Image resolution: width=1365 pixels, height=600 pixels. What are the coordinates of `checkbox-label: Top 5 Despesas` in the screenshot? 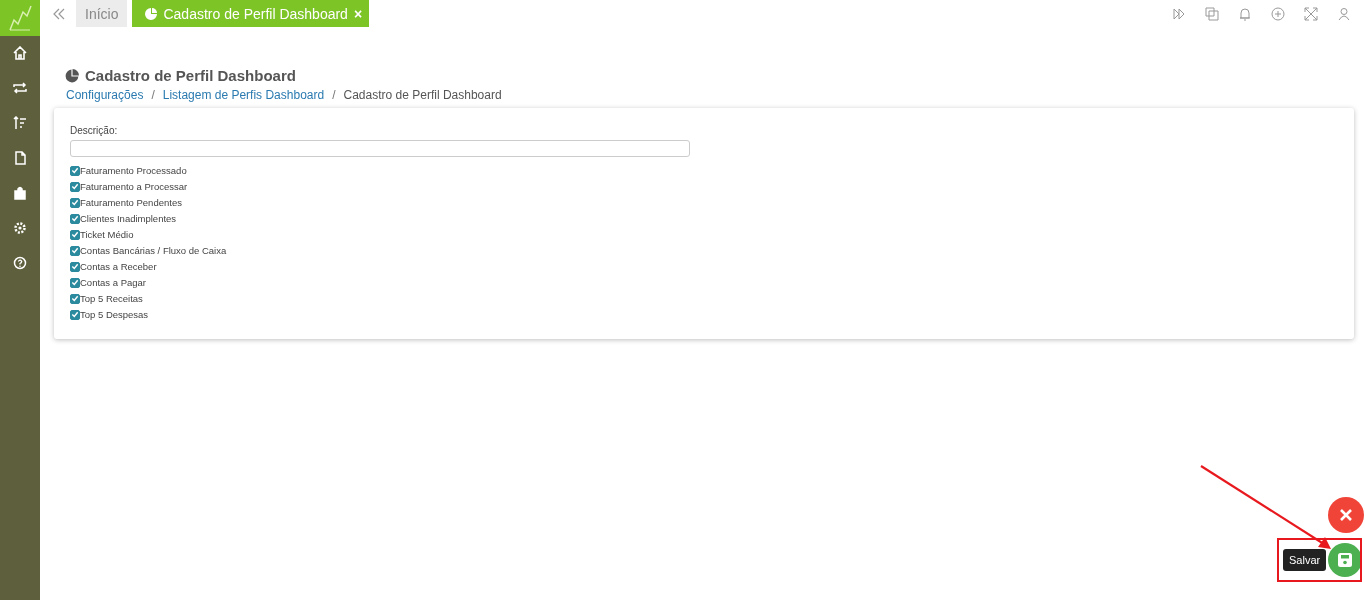 It's located at (114, 314).